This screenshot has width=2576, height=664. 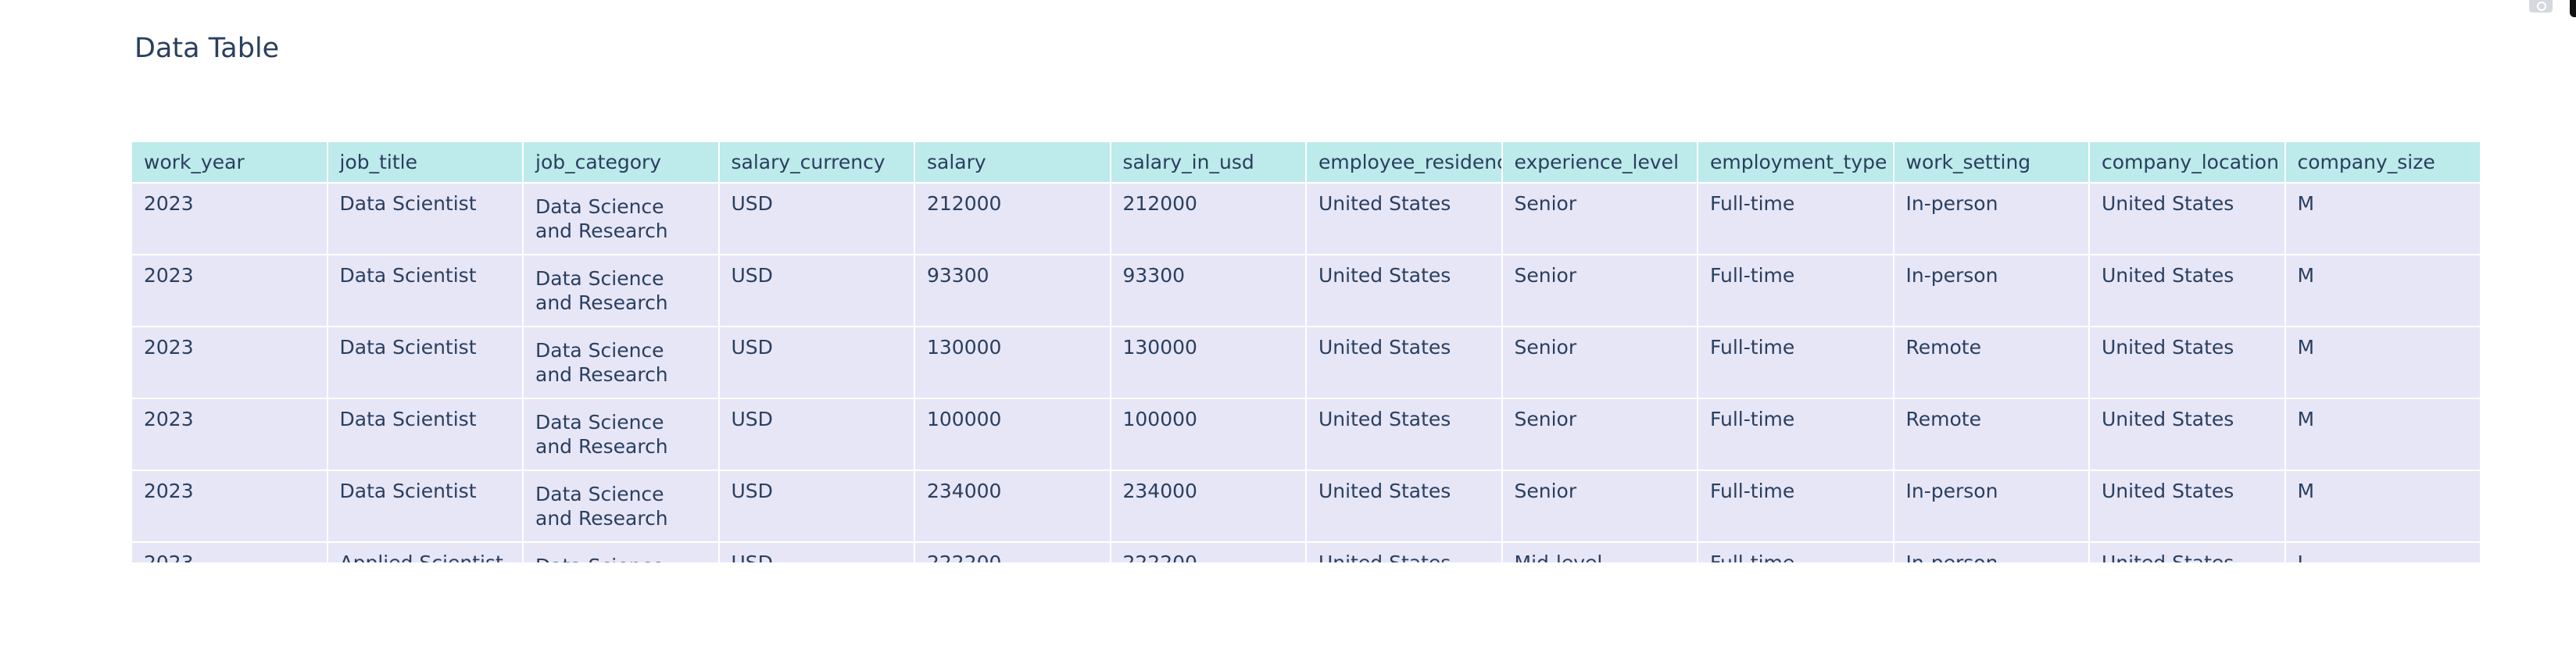 I want to click on modebar-edge, so click(x=2573, y=8).